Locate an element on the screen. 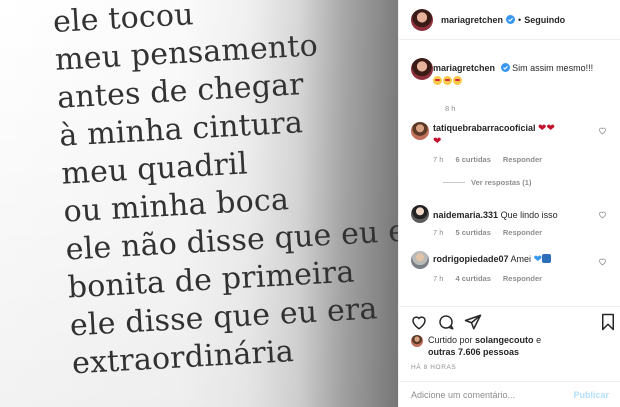 This screenshot has height=407, width=620. comment-body: naidemaria.331 Que lindo isso is located at coordinates (513, 215).